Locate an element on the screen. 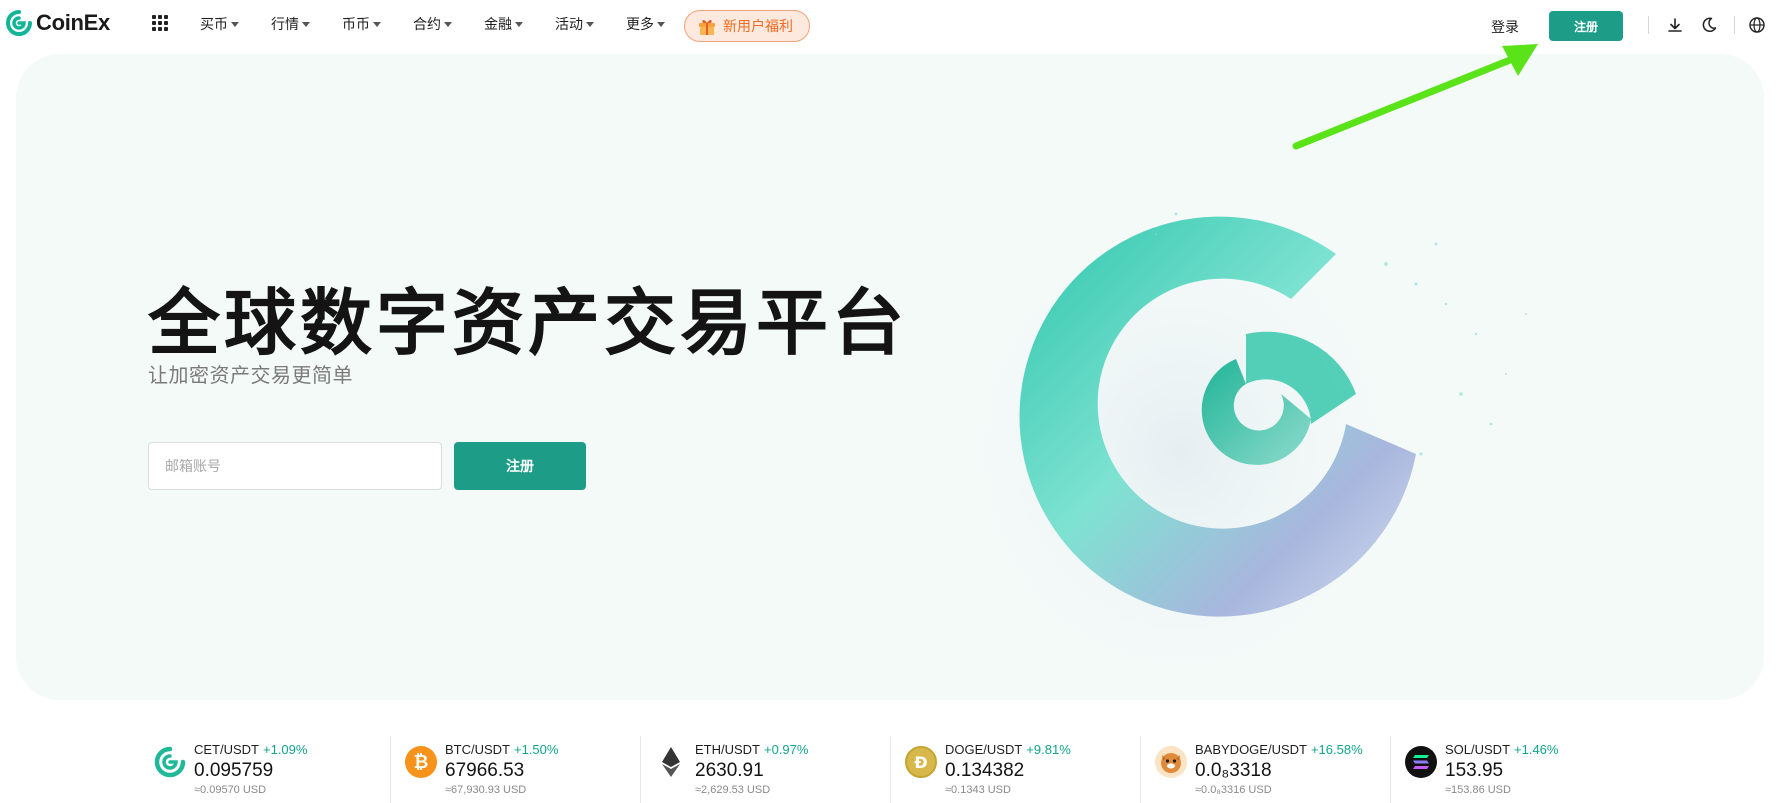 This screenshot has height=803, width=1777. change-percent: +16.58% is located at coordinates (1336, 749).